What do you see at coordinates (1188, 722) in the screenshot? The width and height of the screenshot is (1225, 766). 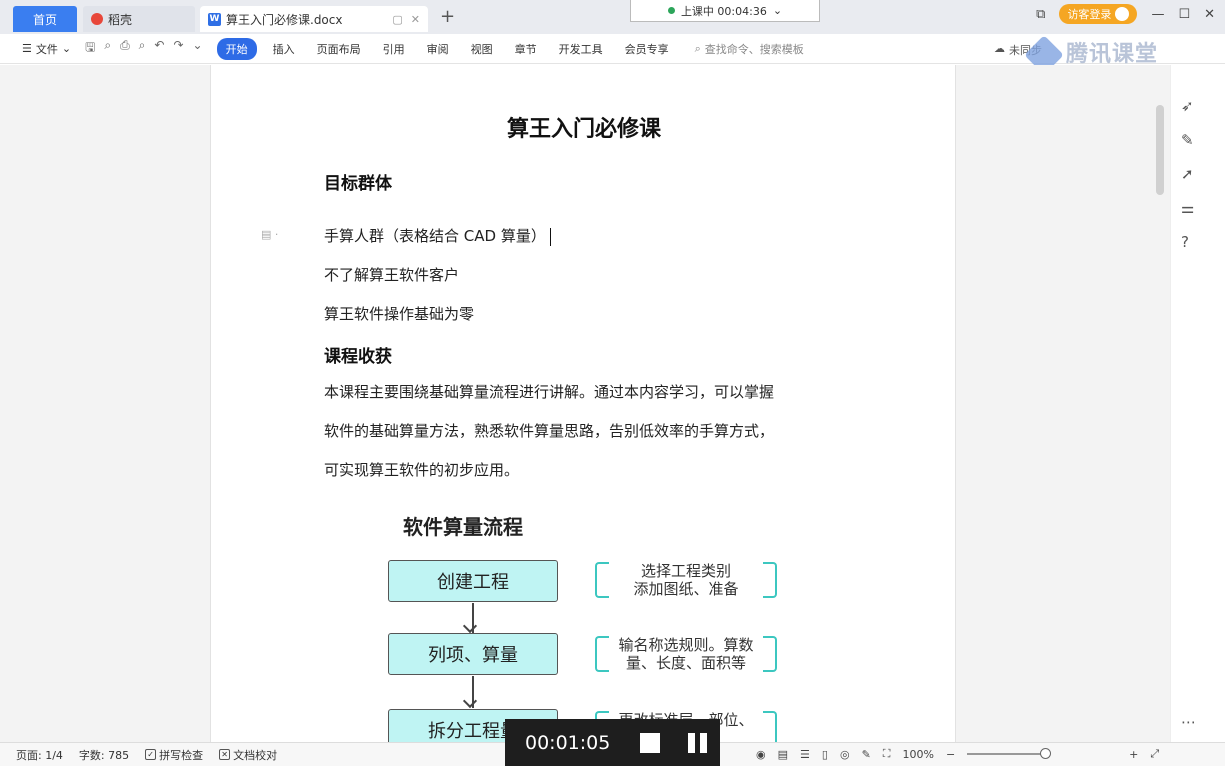 I see `more-dots-icon: ⋯` at bounding box center [1188, 722].